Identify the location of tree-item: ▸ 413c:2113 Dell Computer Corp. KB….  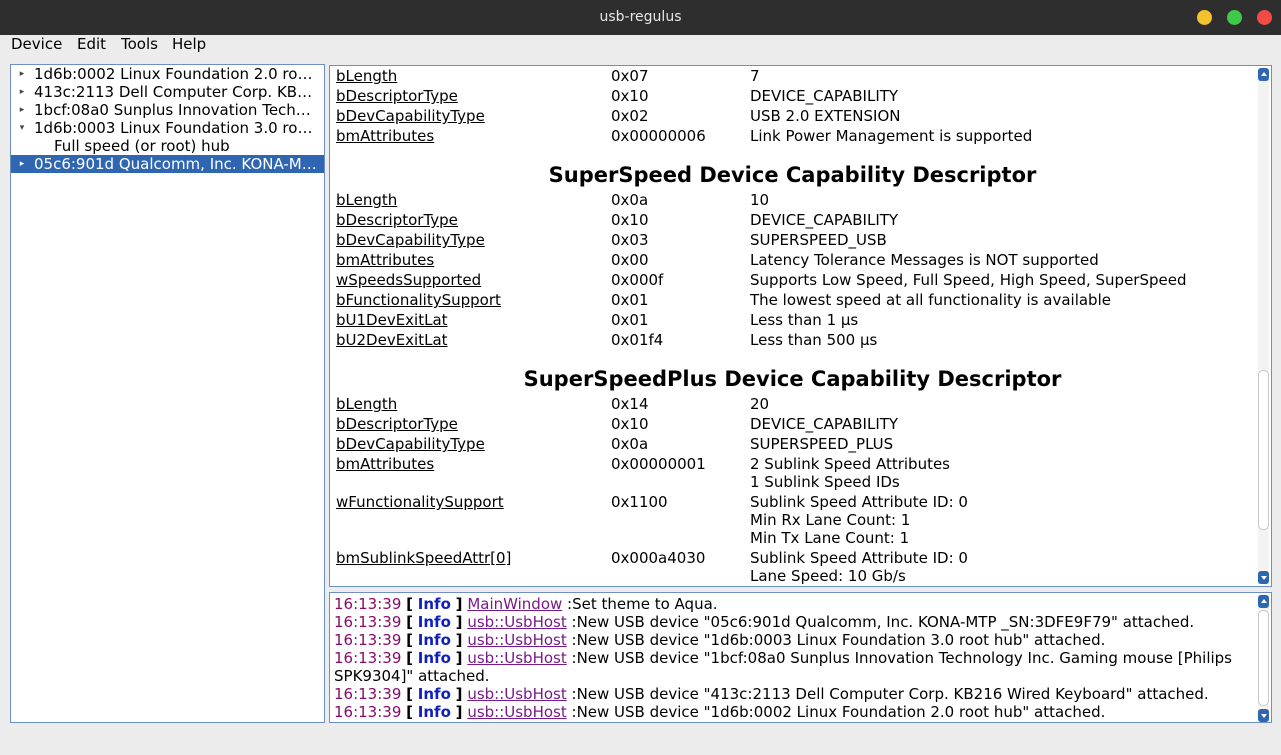
(167, 92).